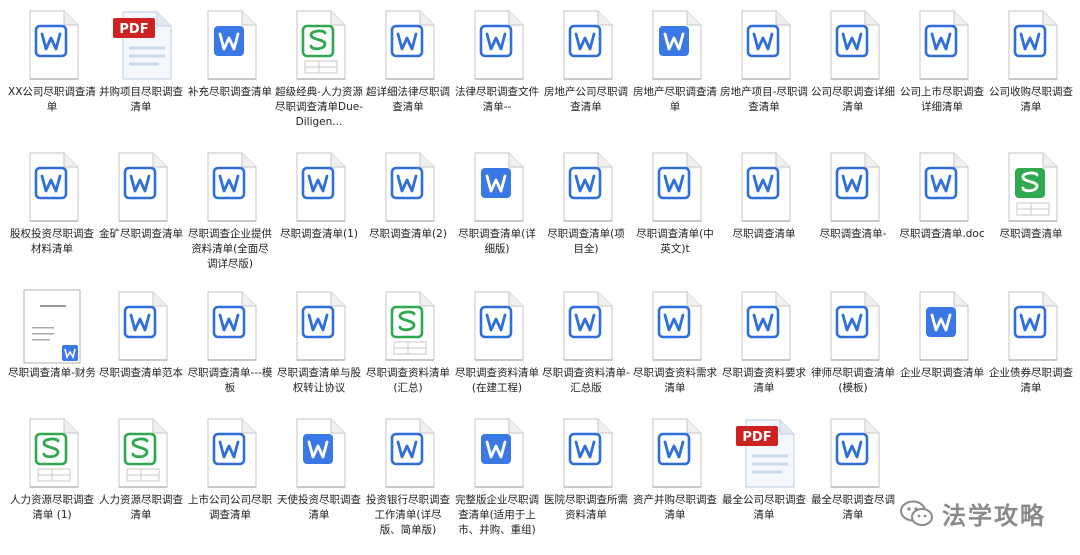 The image size is (1080, 555). What do you see at coordinates (408, 100) in the screenshot?
I see `file-label: 超详细法律尽职调查清单` at bounding box center [408, 100].